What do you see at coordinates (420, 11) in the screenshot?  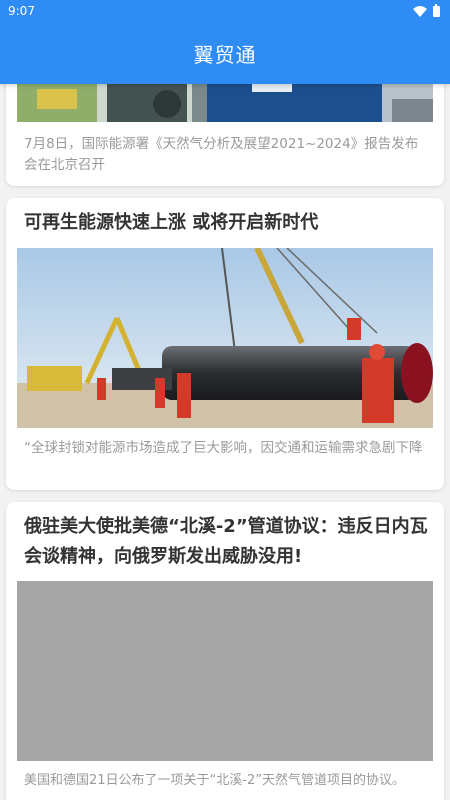 I see `wifi-icon` at bounding box center [420, 11].